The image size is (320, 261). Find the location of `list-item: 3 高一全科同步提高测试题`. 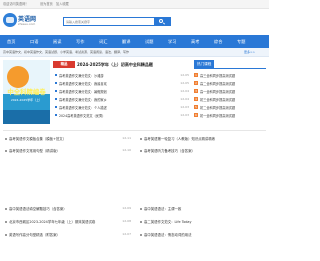

list-item: 3 高一全科同步提高测试题 is located at coordinates (230, 92).